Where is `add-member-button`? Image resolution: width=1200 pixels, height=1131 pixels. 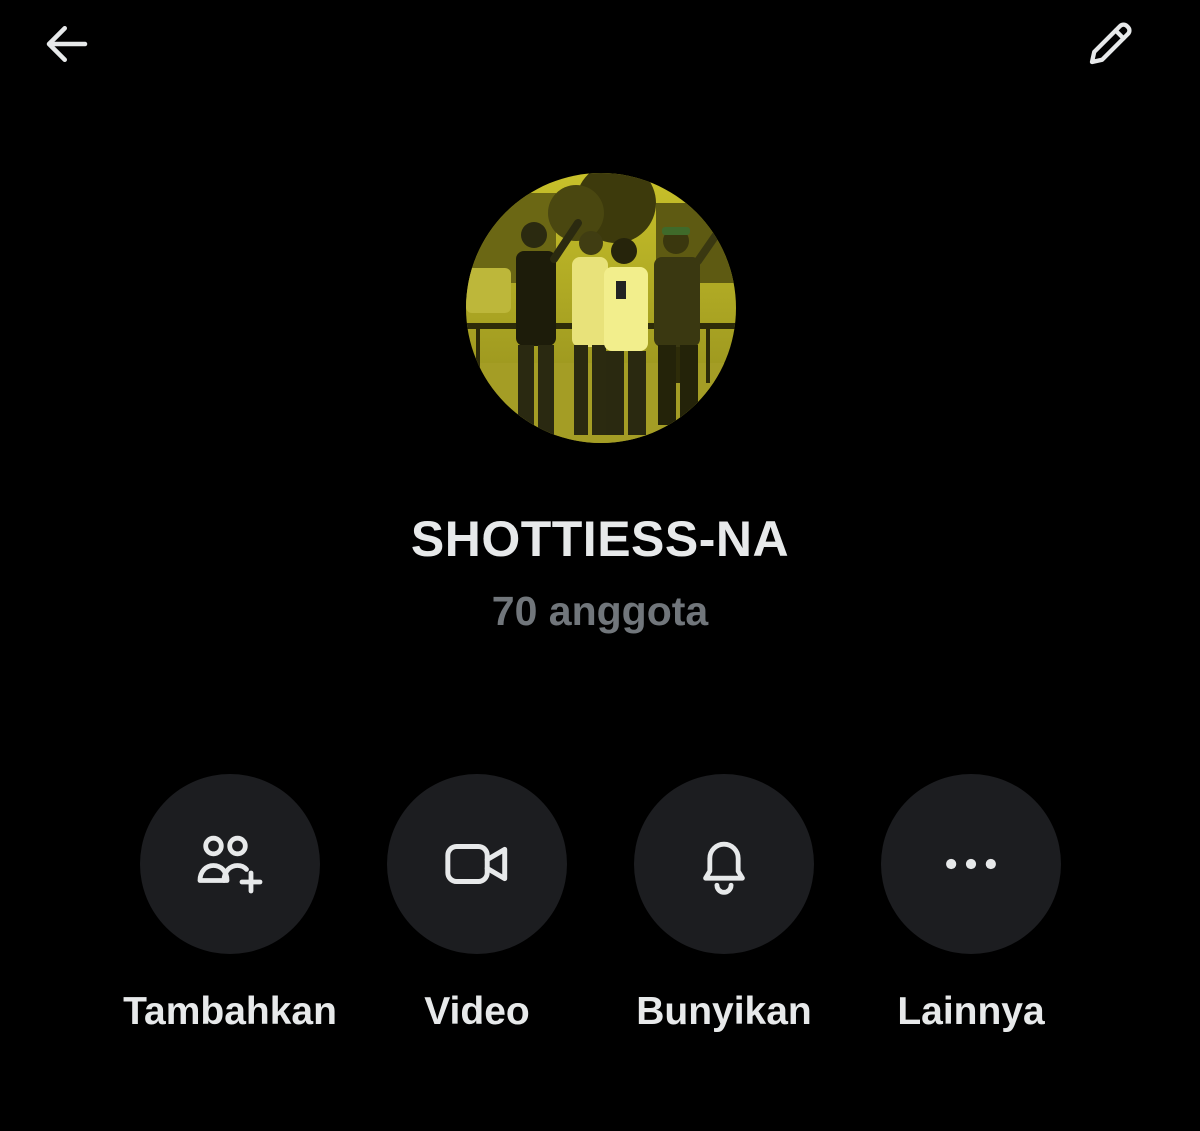 add-member-button is located at coordinates (230, 864).